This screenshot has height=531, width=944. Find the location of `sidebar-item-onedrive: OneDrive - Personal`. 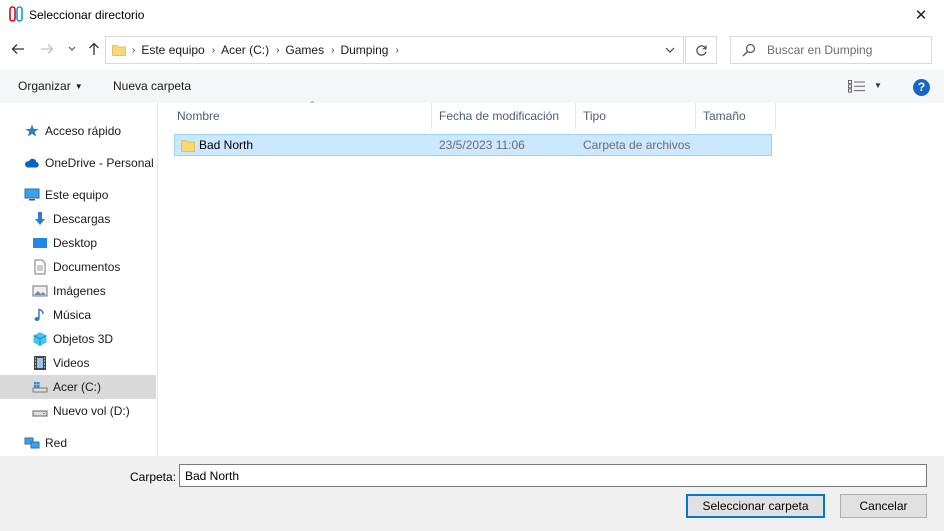

sidebar-item-onedrive: OneDrive - Personal is located at coordinates (78, 163).